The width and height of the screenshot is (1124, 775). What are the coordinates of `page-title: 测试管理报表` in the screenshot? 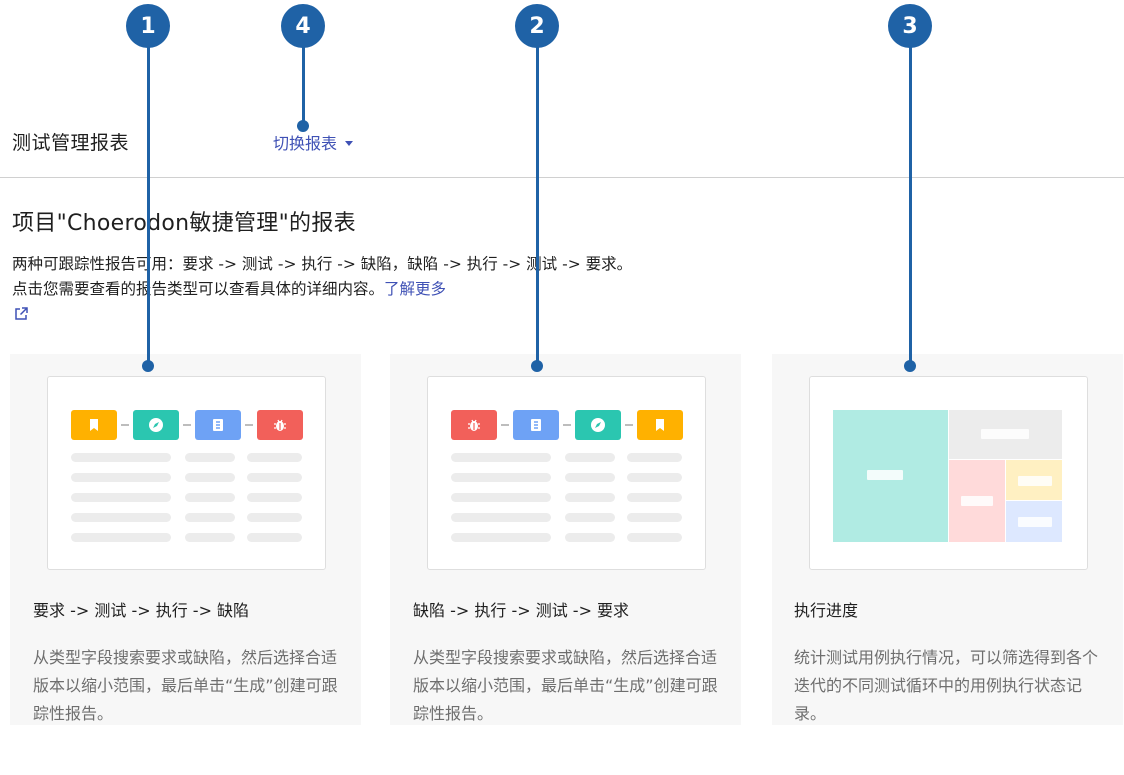 It's located at (71, 143).